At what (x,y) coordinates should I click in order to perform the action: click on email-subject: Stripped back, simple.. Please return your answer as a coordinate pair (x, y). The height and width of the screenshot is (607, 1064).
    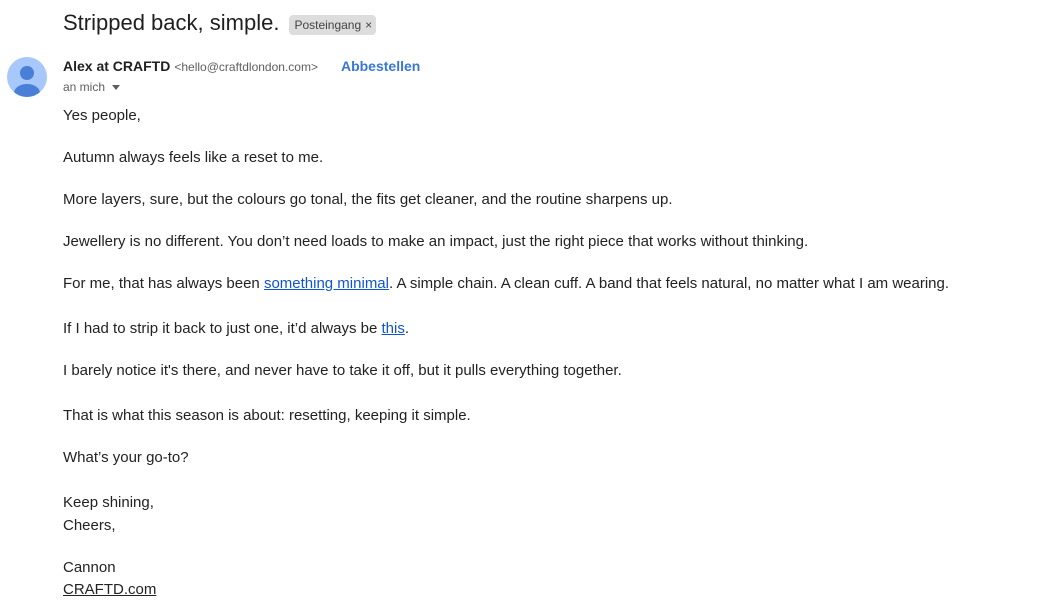
    Looking at the image, I should click on (171, 22).